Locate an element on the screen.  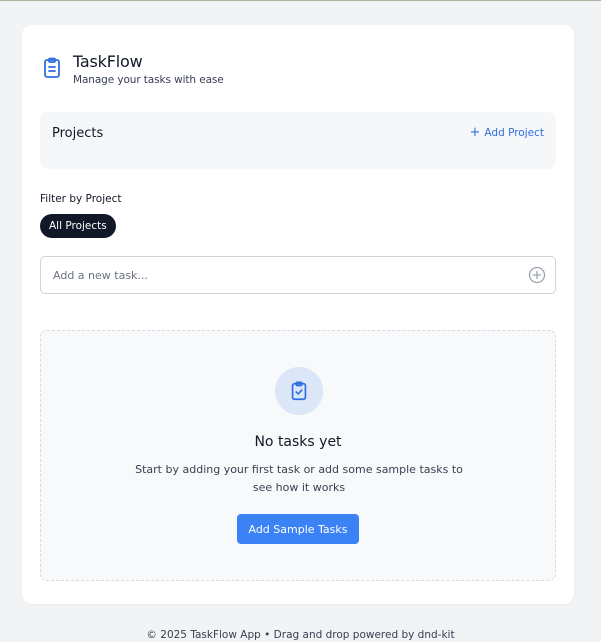
app-title-group: TaskFlow Manage your tasks with ease is located at coordinates (148, 69).